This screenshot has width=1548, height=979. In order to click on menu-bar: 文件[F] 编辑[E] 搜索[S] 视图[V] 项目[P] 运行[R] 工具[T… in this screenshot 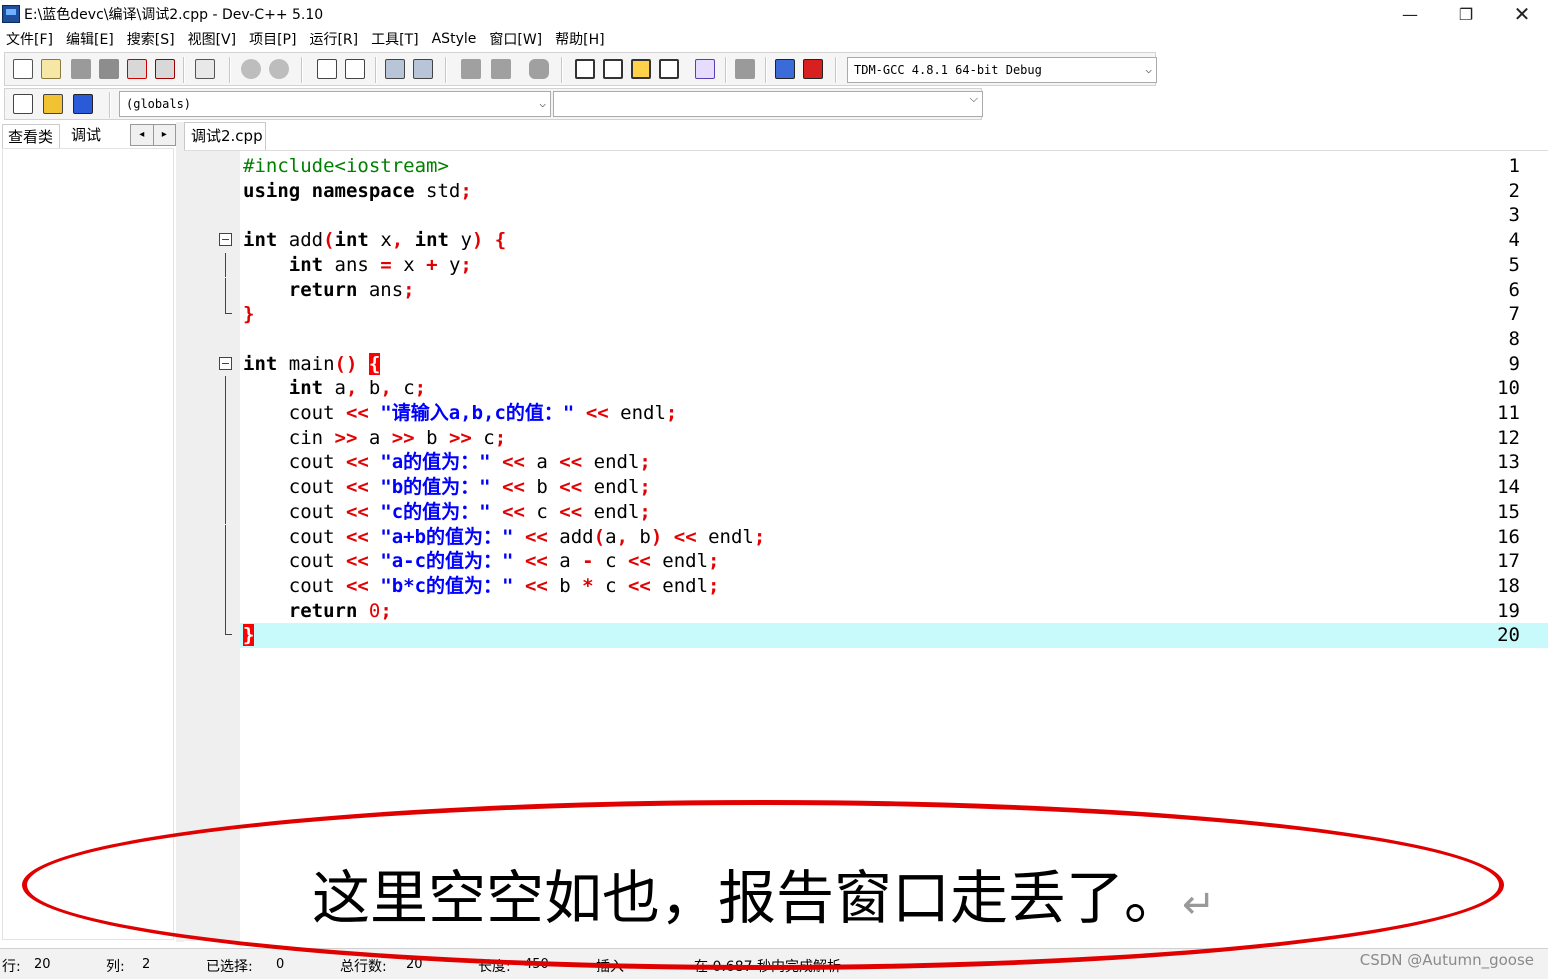, I will do `click(774, 39)`.